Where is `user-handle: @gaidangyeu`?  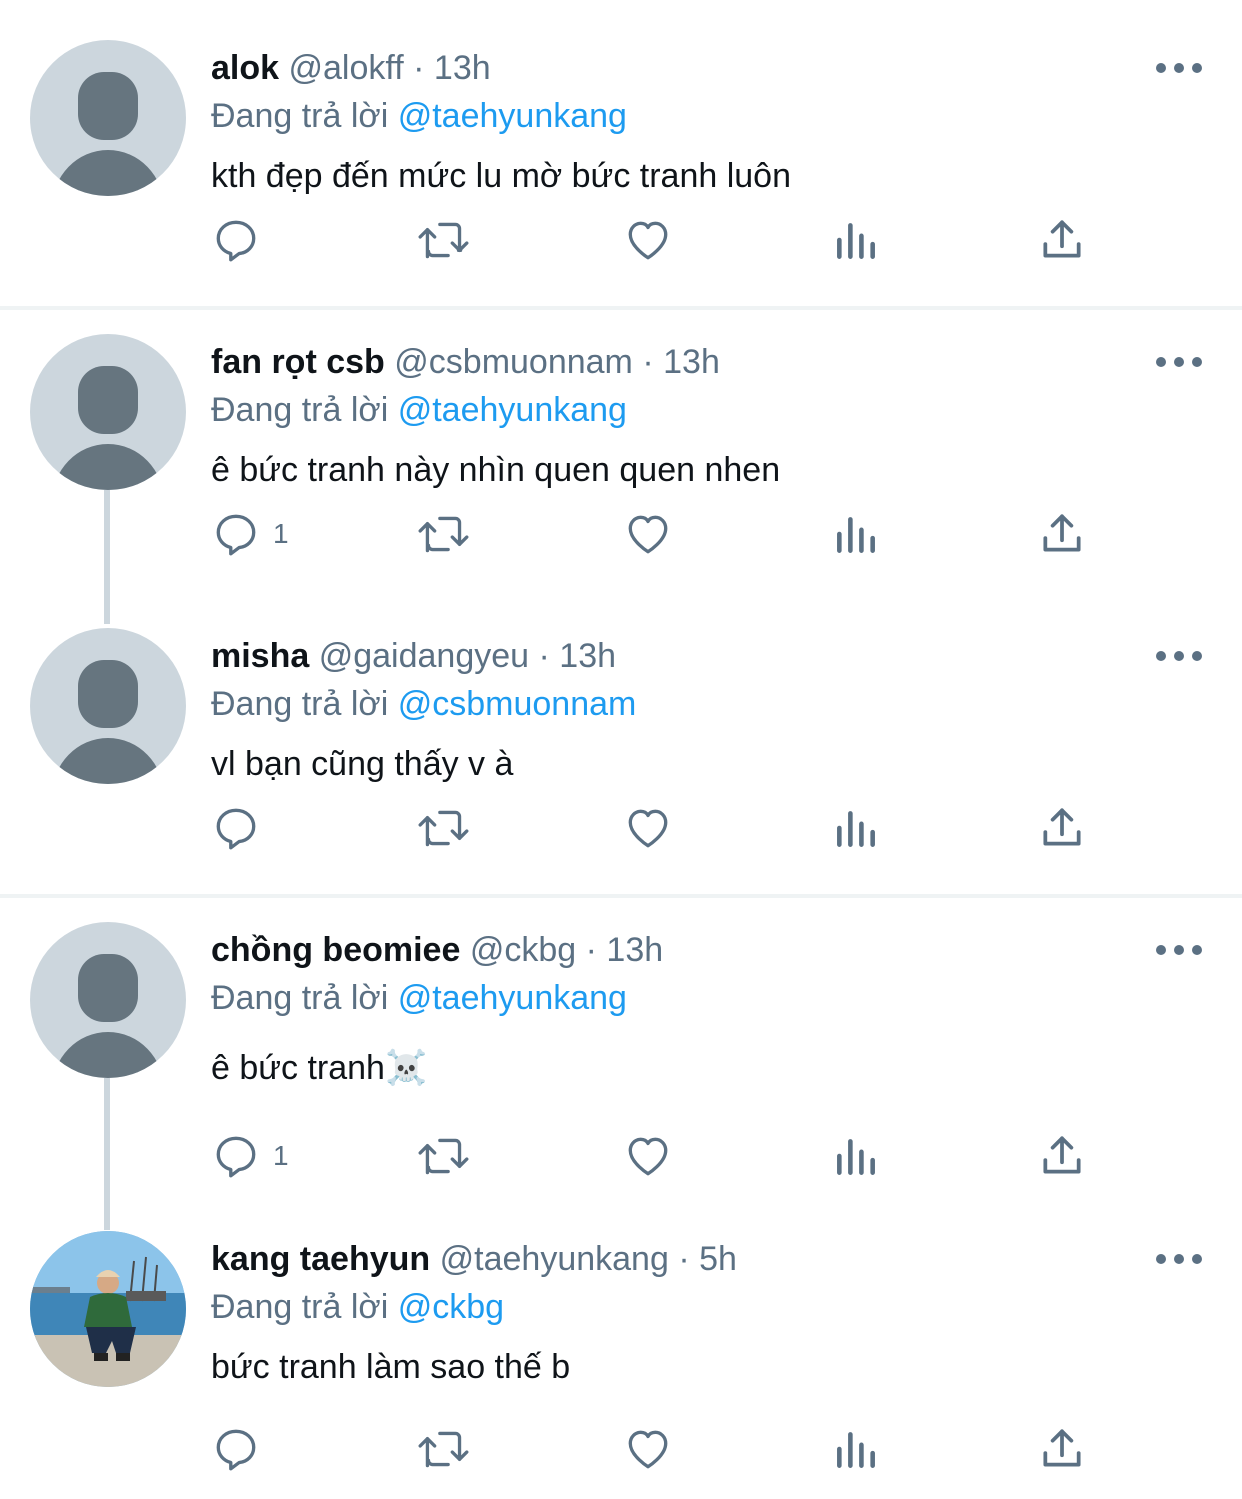
user-handle: @gaidangyeu is located at coordinates (424, 656).